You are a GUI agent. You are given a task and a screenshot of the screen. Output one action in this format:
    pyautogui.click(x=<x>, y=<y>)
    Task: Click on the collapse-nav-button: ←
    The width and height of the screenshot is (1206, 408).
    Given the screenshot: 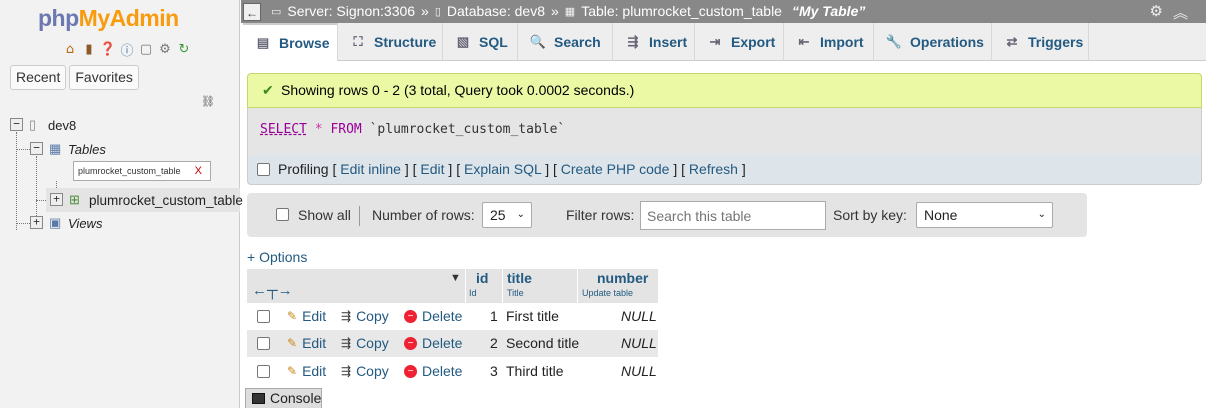 What is the action you would take?
    pyautogui.click(x=252, y=12)
    